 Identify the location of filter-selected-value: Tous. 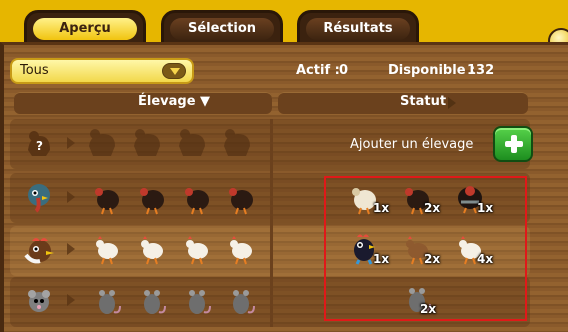
(34, 70).